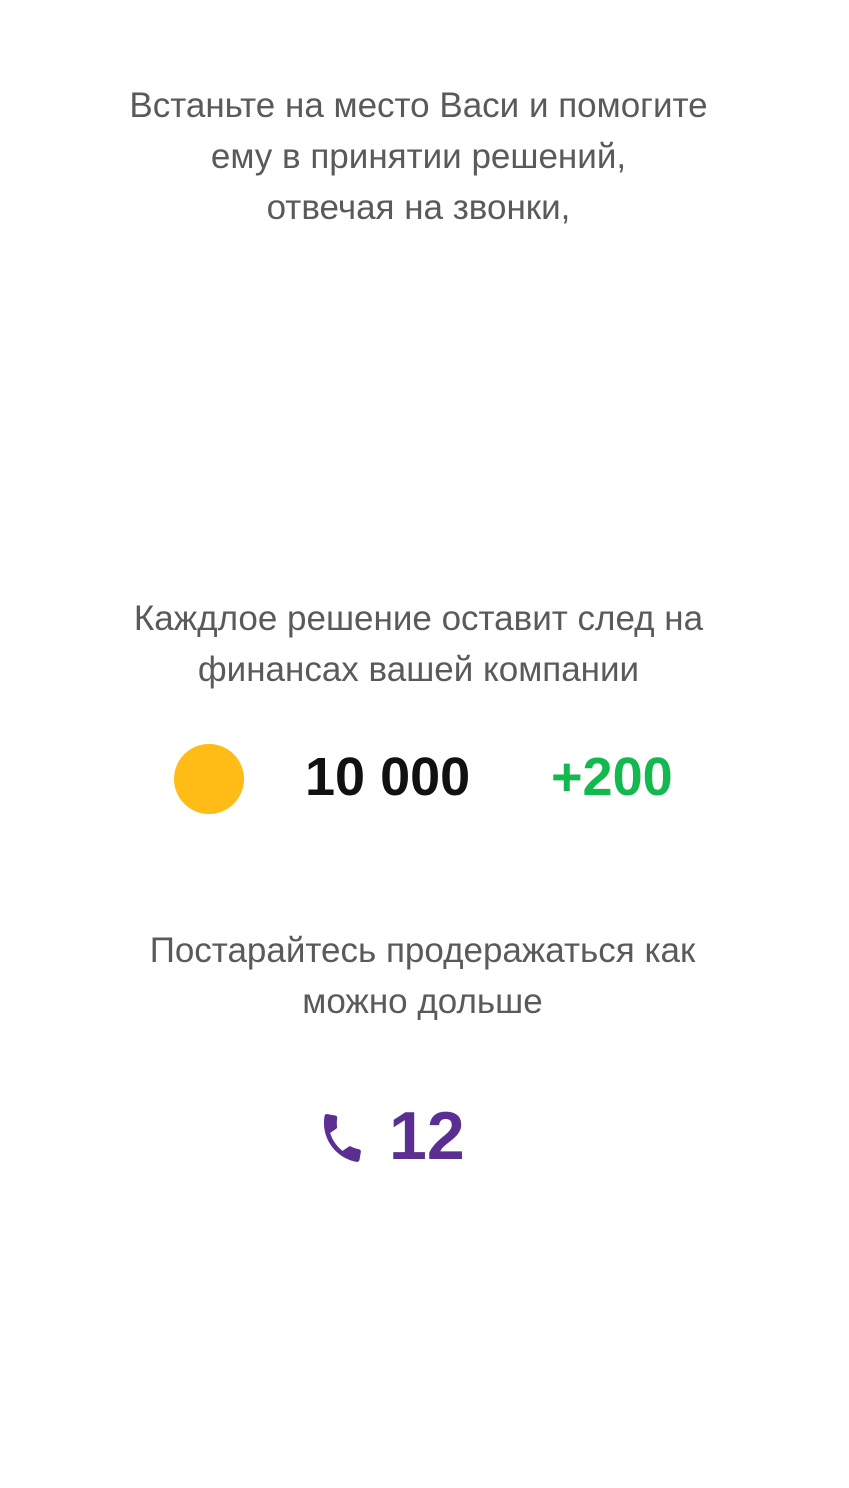 Image resolution: width=849 pixels, height=1488 pixels. I want to click on balance-value: 10 000, so click(388, 777).